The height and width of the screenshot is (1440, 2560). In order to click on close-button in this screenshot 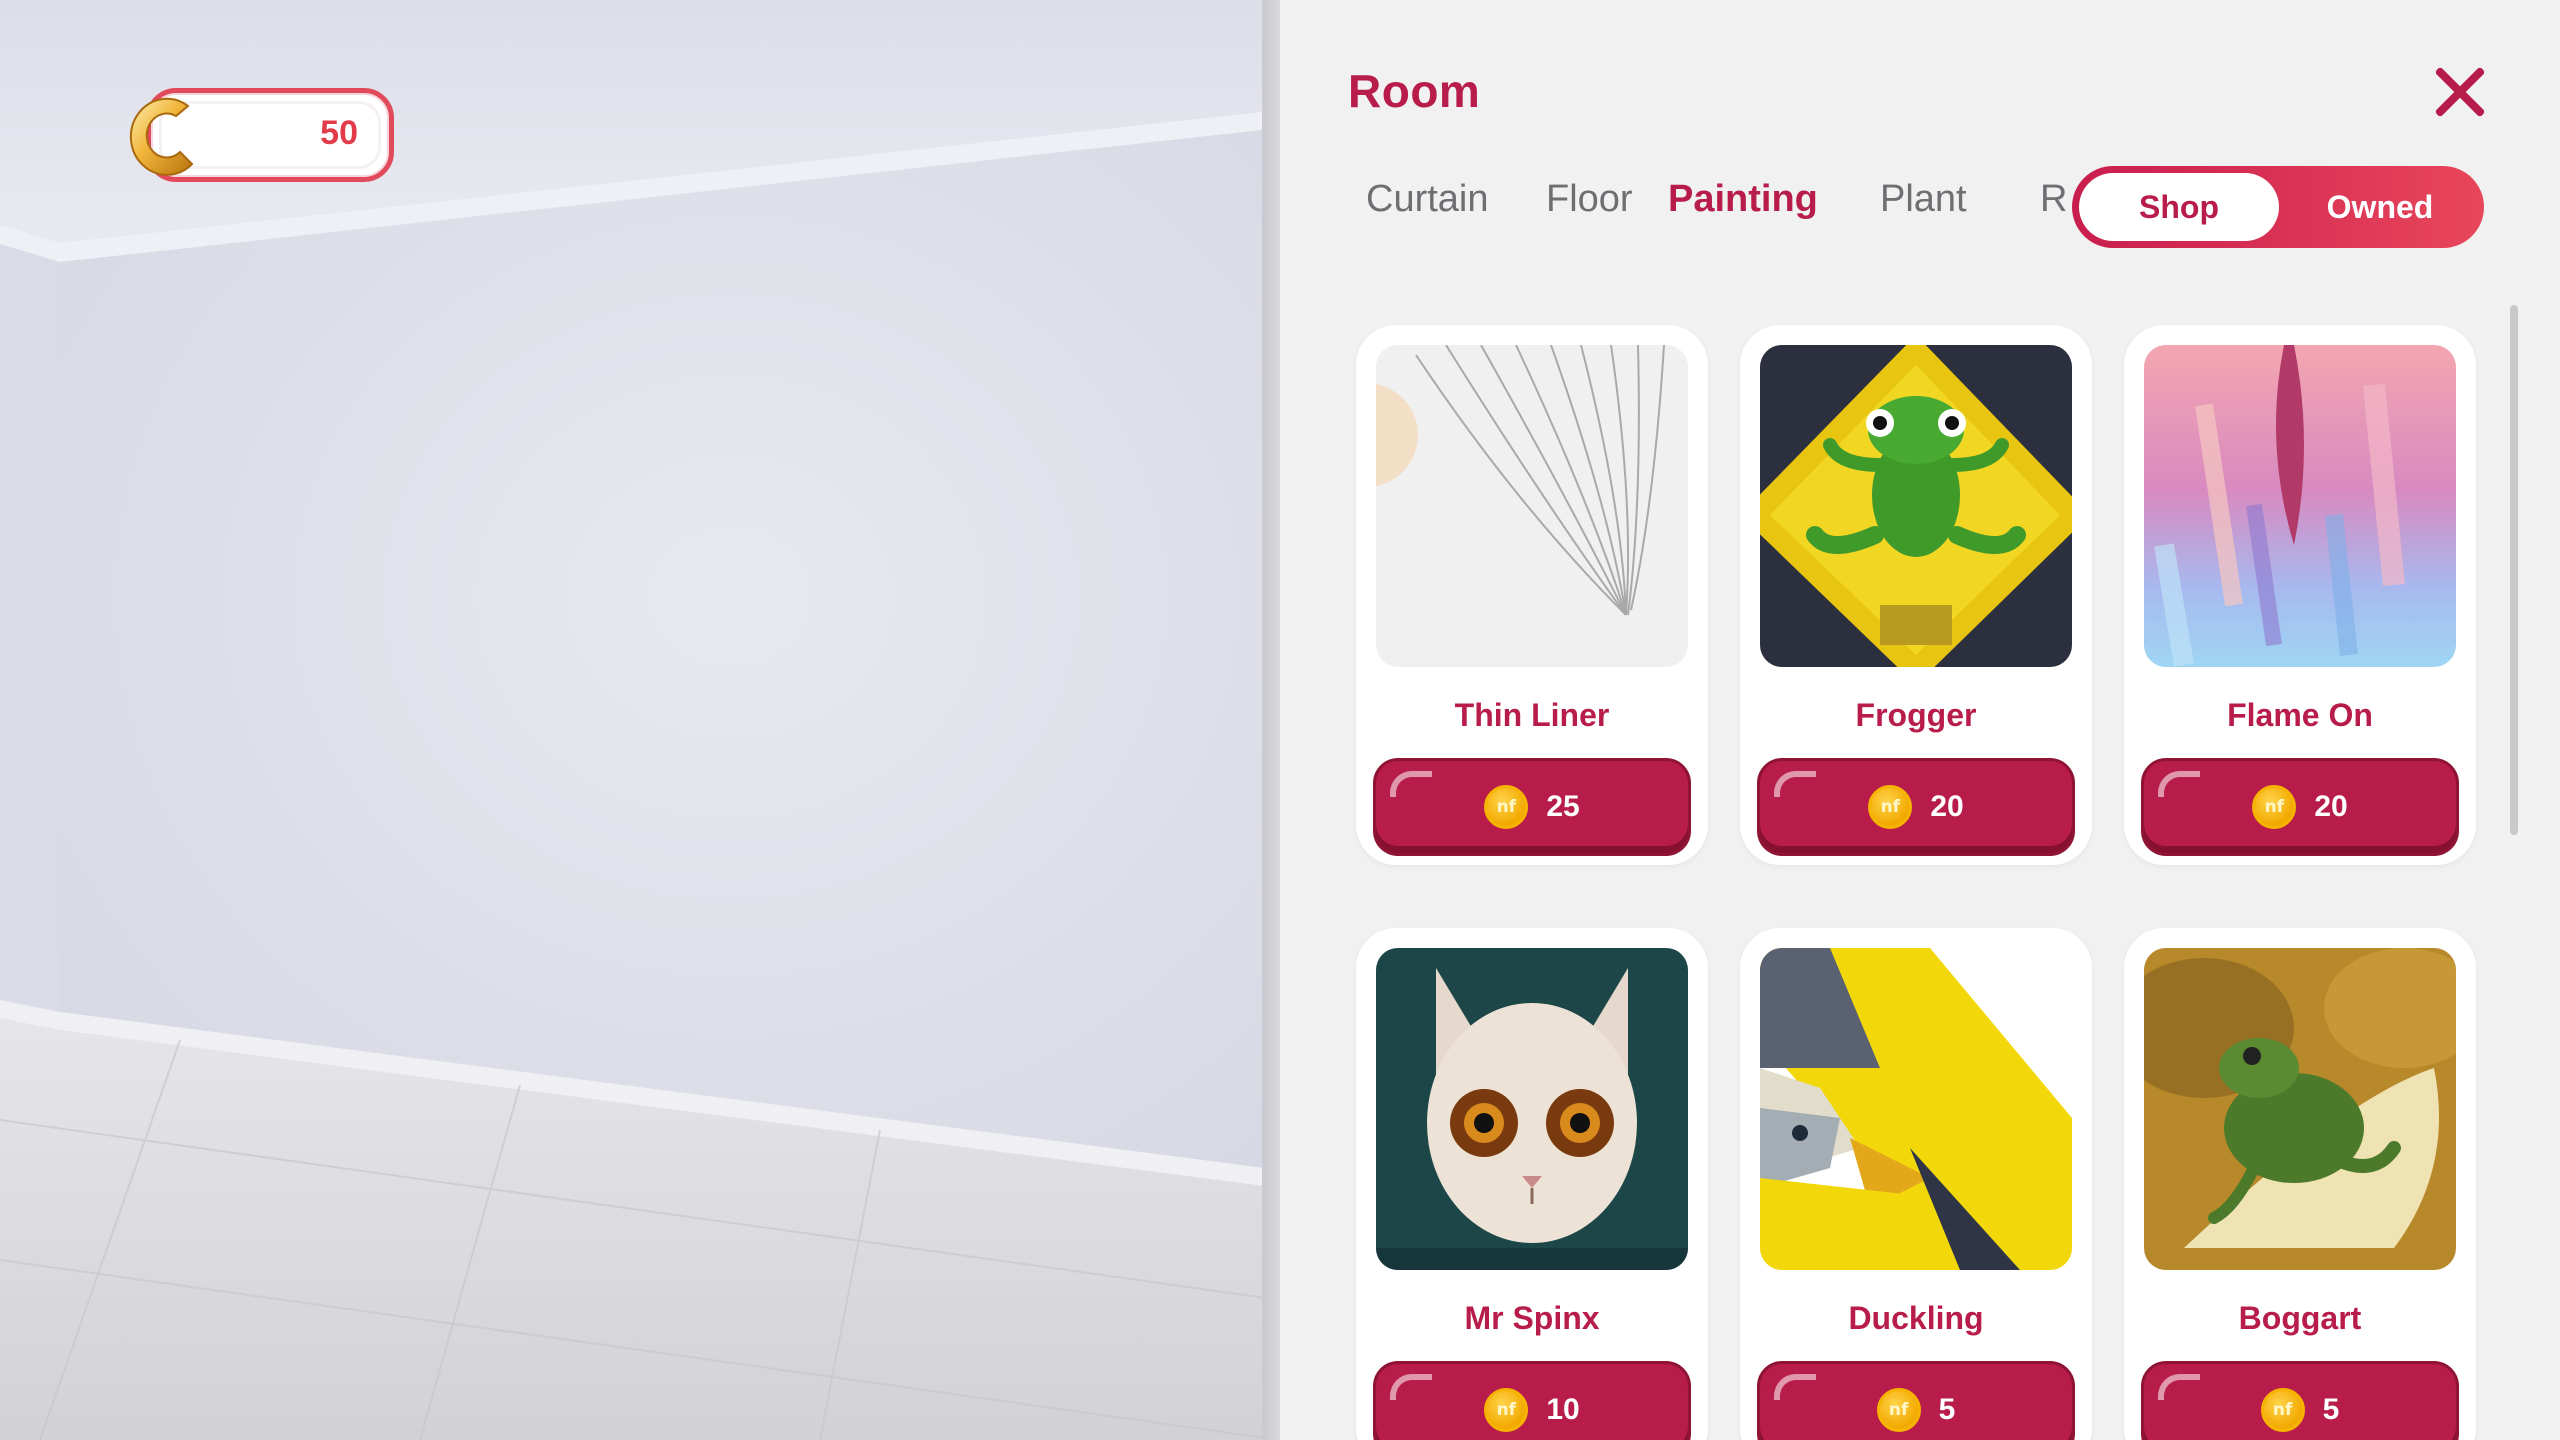, I will do `click(2460, 92)`.